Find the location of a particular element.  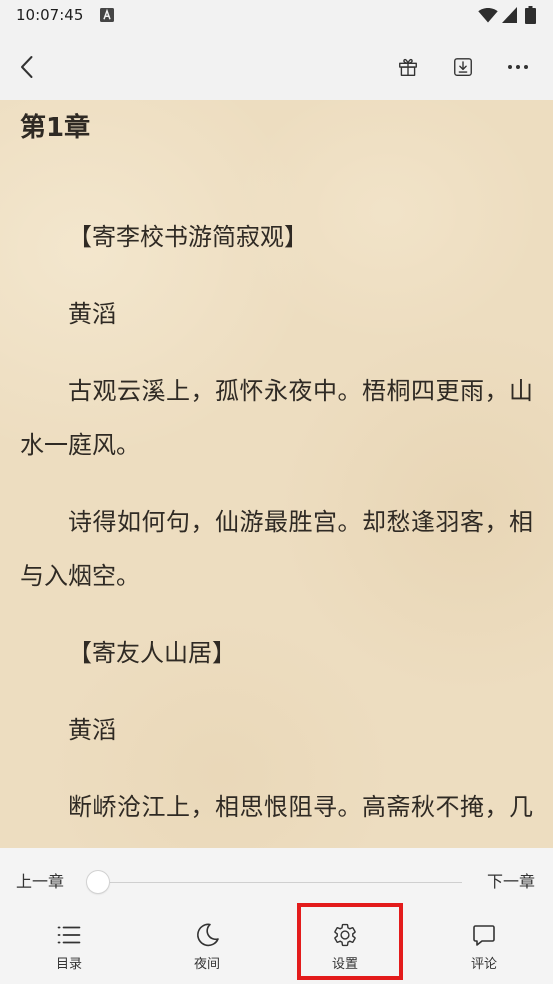

paragraph: 【寄李校书游简寂观】 is located at coordinates (188, 237).